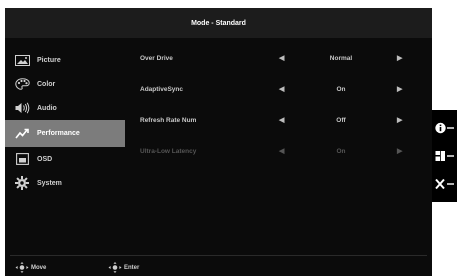 Image resolution: width=457 pixels, height=276 pixels. I want to click on setting-row-ultra-low-latency: Ultra-Low Latency ◀ On ▶, so click(281, 152).